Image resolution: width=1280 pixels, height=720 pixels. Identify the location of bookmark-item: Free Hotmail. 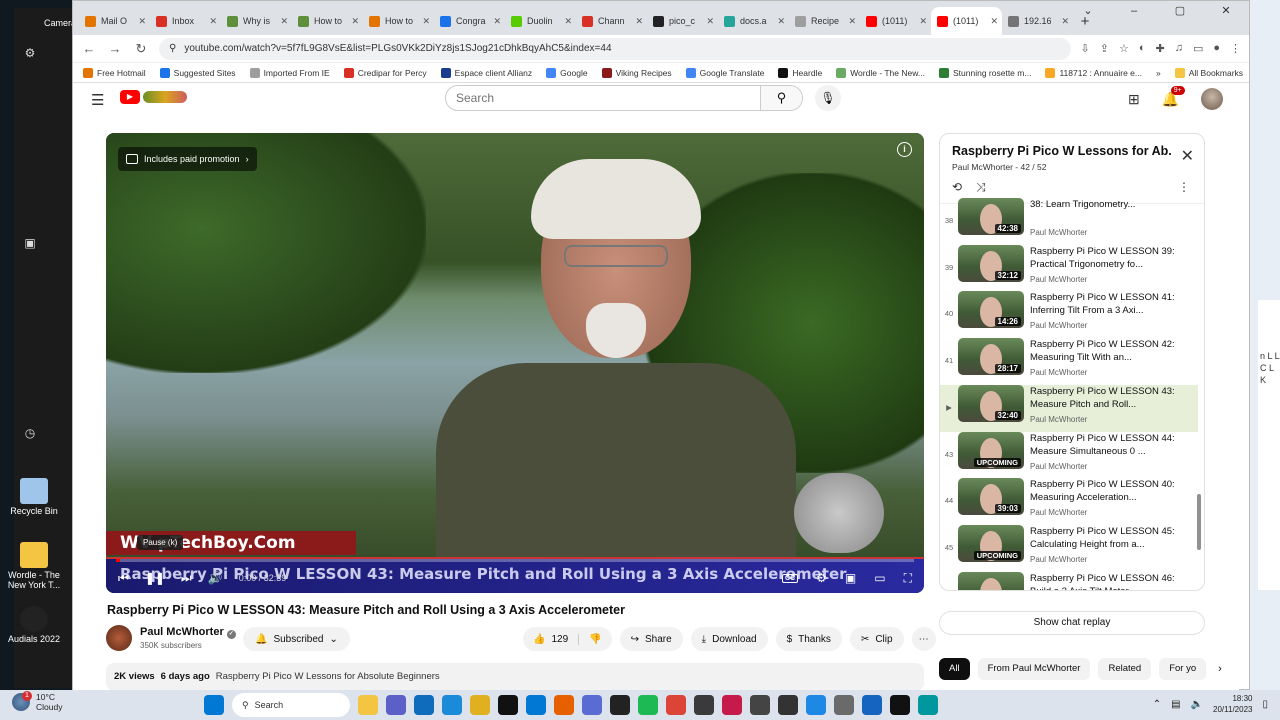
(114, 72).